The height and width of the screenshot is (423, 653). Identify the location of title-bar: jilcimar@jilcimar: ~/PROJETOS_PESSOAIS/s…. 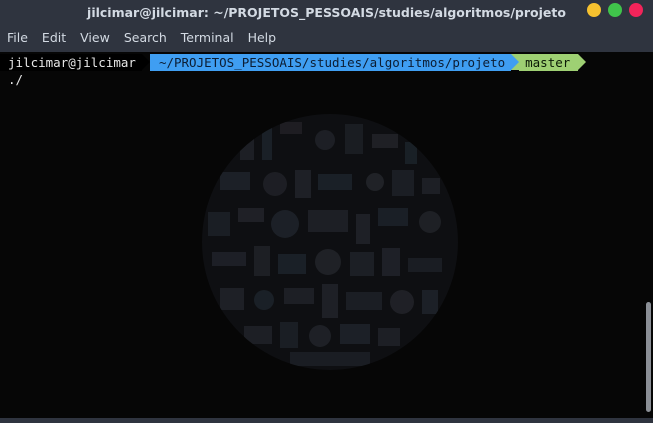
(326, 12).